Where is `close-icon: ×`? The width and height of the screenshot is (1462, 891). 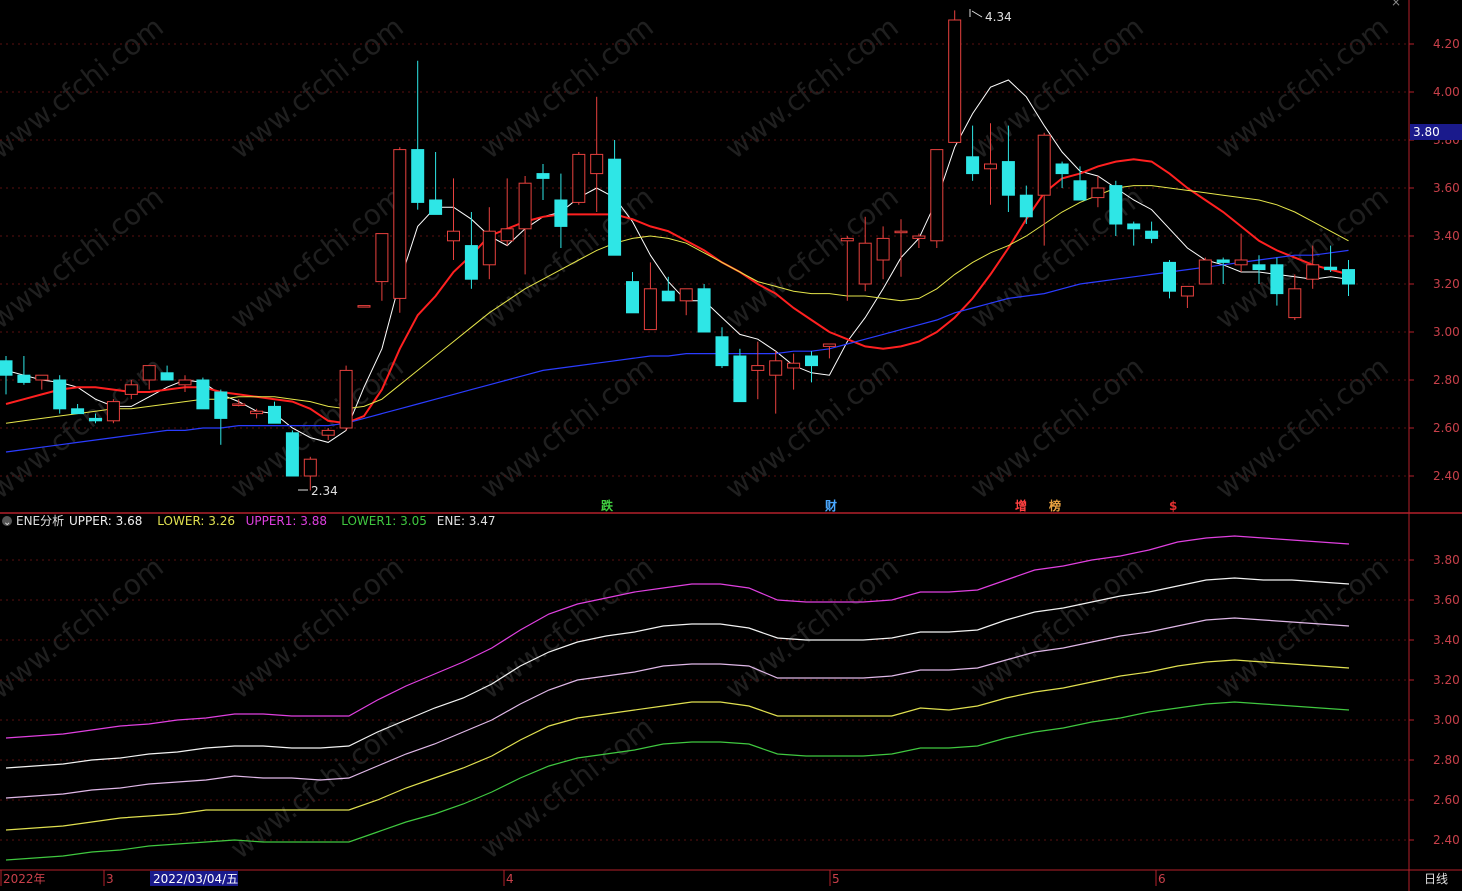 close-icon: × is located at coordinates (1396, 4).